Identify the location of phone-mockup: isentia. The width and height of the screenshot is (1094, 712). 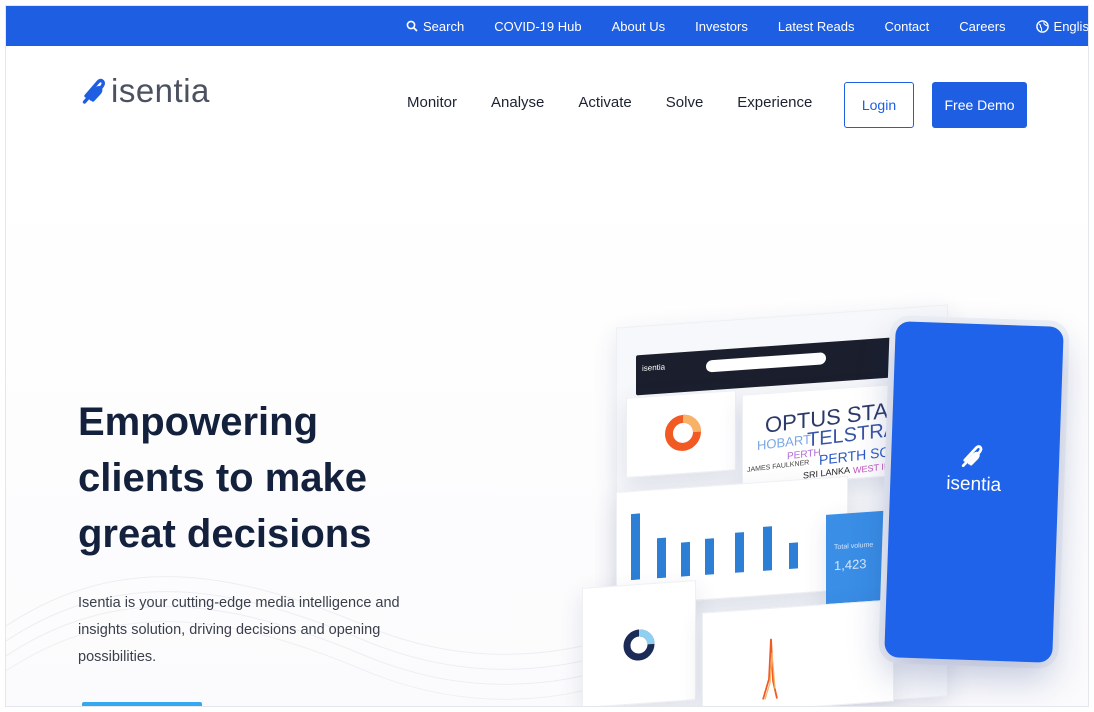
(974, 492).